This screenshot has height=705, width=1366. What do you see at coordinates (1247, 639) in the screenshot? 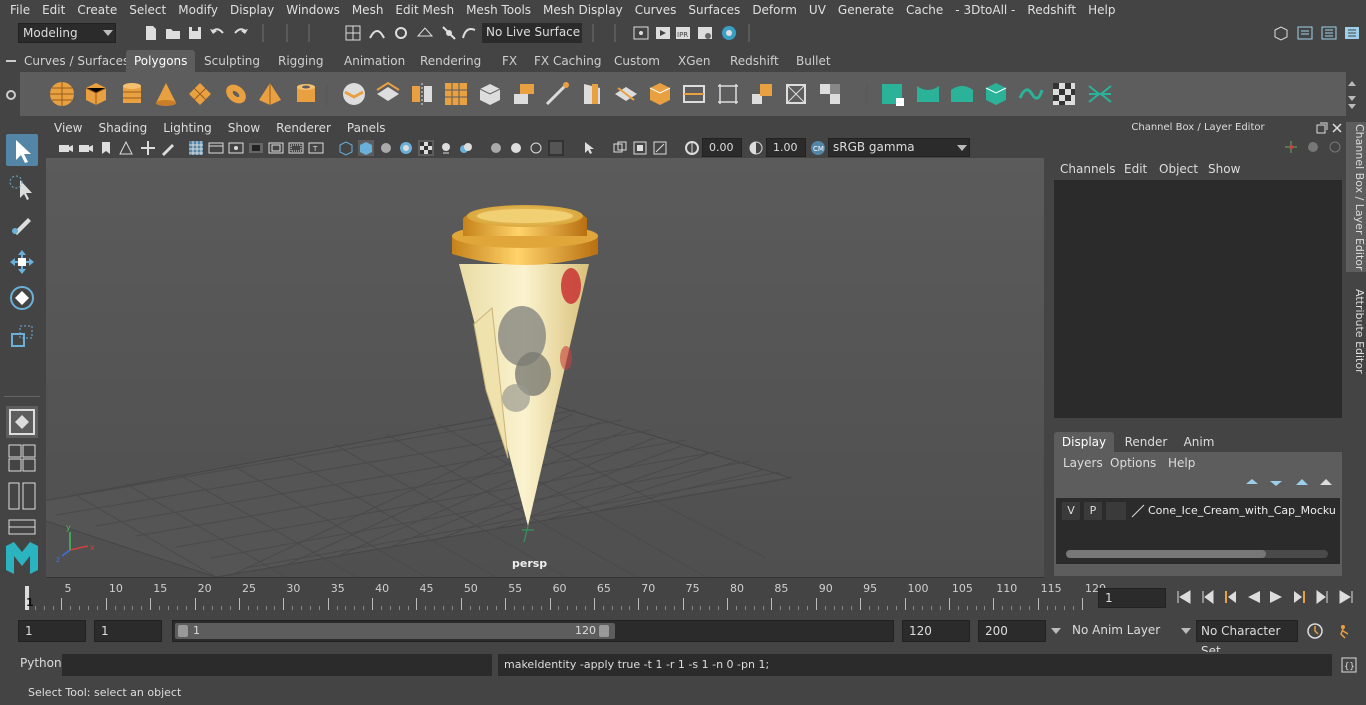
I see `character-set-dropdown: No Character Set` at bounding box center [1247, 639].